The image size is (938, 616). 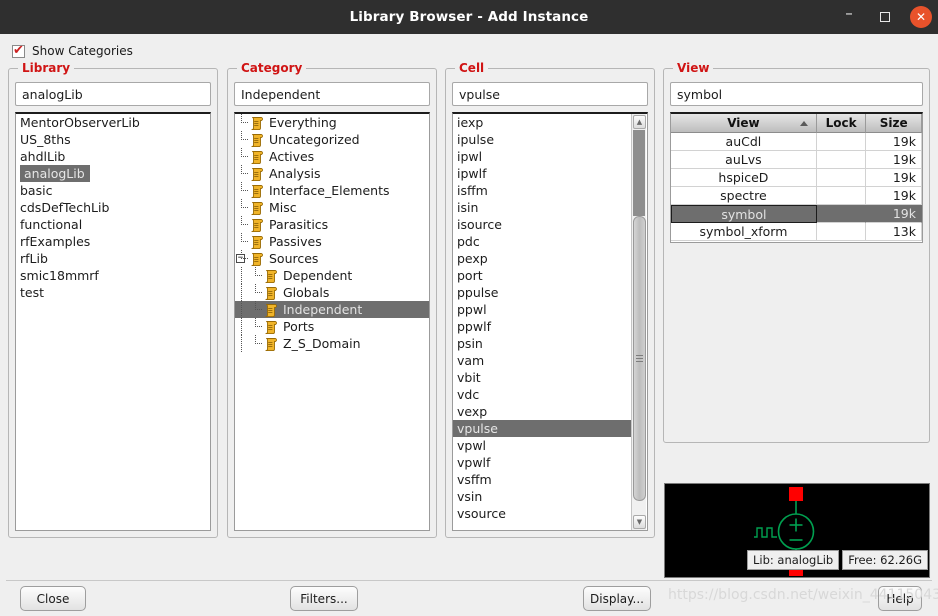 I want to click on maximize-icon, so click(x=885, y=17).